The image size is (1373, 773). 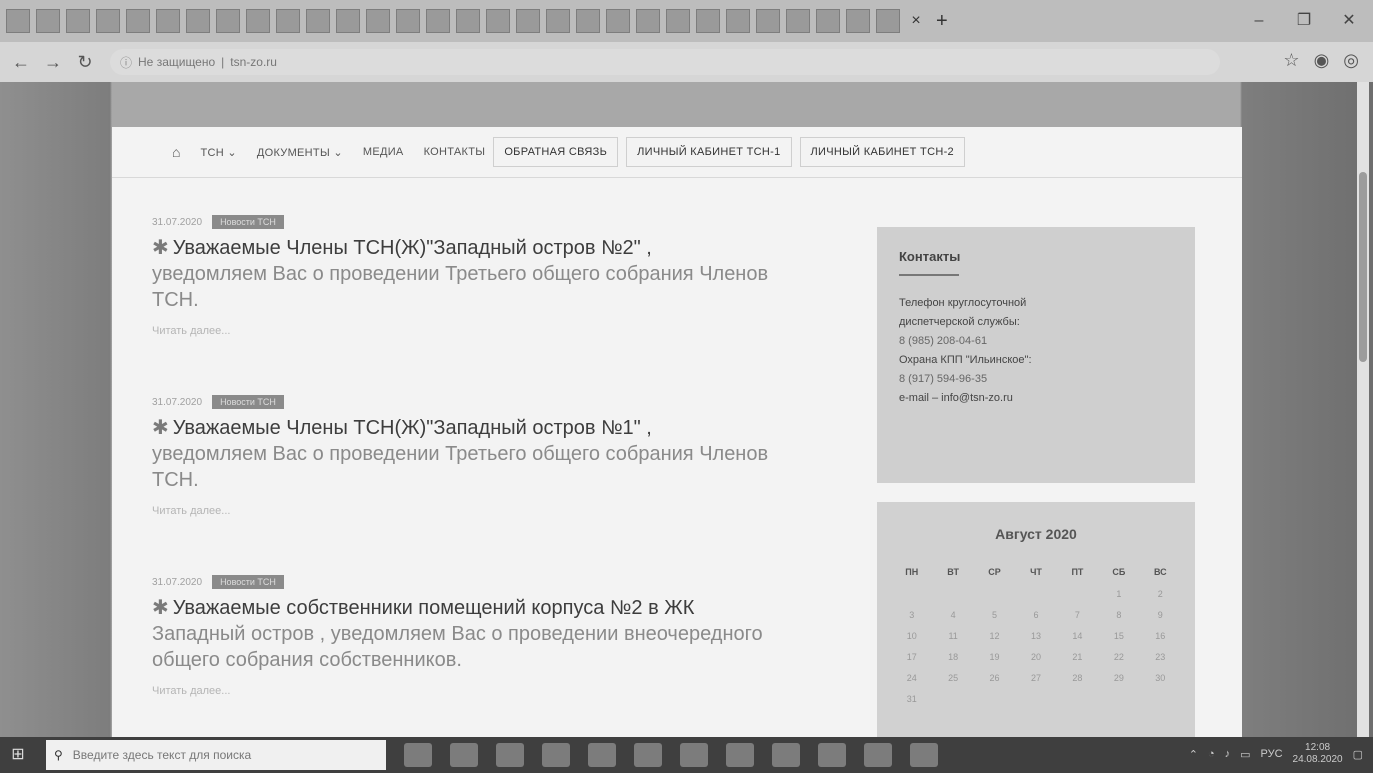 What do you see at coordinates (832, 755) in the screenshot?
I see `photos-icon` at bounding box center [832, 755].